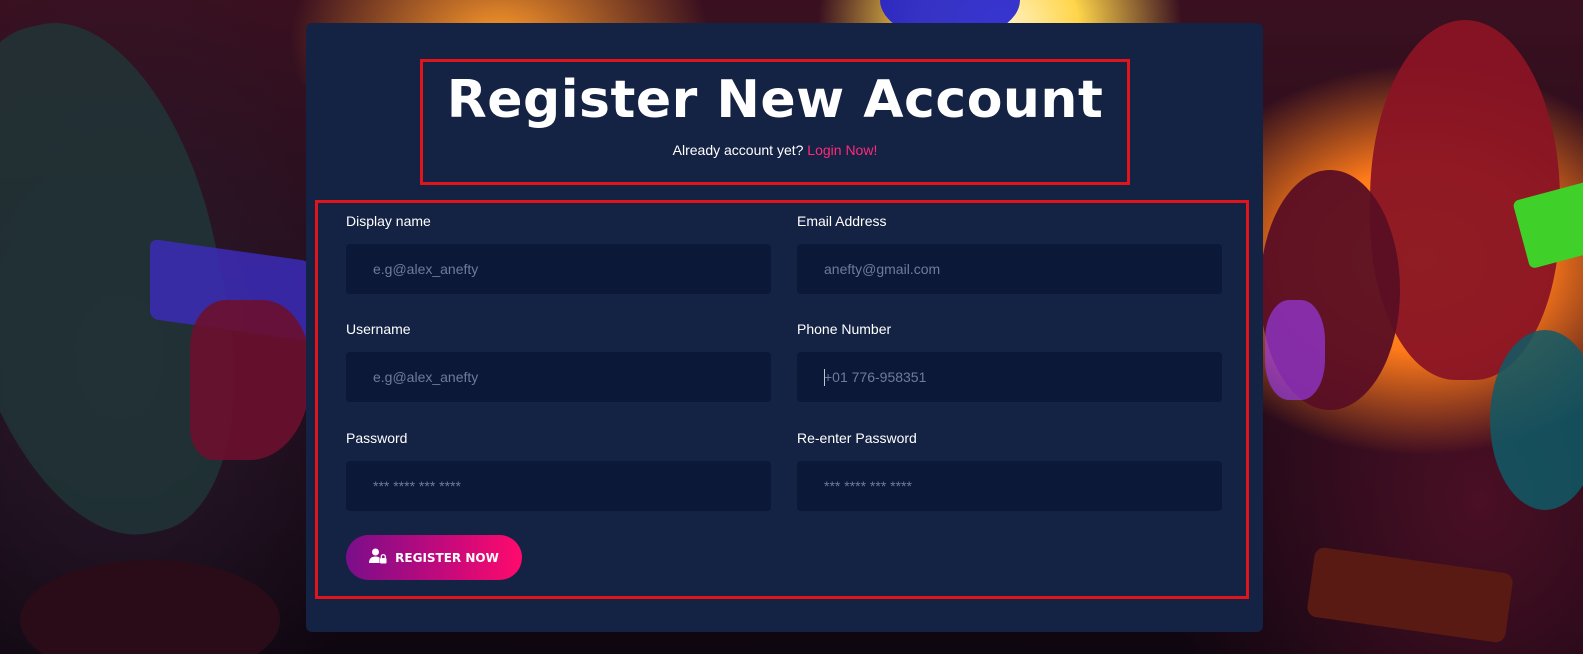 This screenshot has width=1583, height=654. I want to click on phone-label: Phone Number, so click(844, 329).